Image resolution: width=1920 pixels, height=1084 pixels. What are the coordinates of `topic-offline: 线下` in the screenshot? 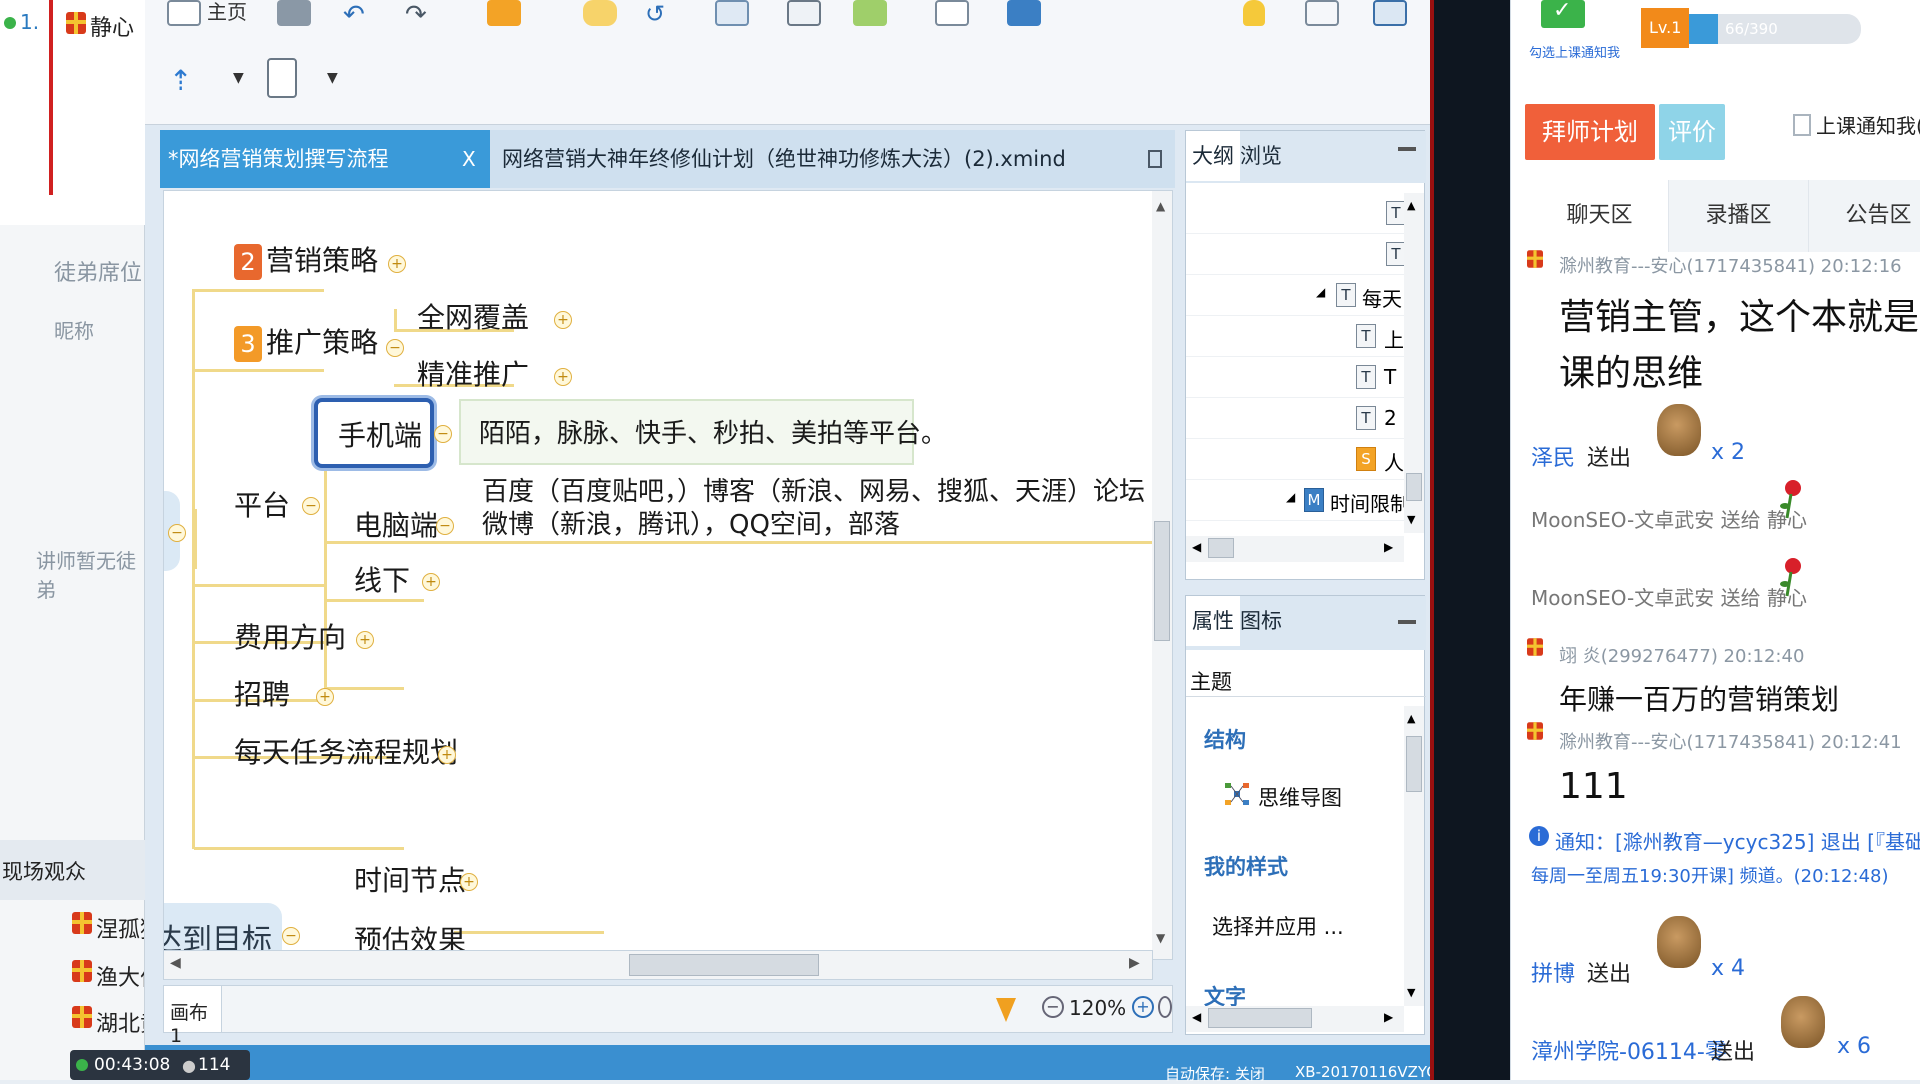 It's located at (382, 579).